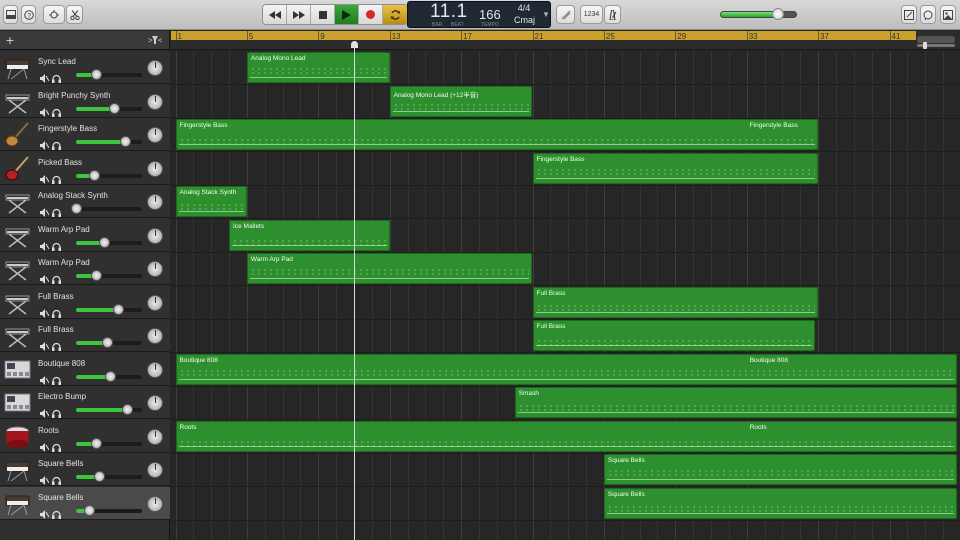 This screenshot has width=960, height=540. I want to click on midi-region: Smash, so click(735, 402).